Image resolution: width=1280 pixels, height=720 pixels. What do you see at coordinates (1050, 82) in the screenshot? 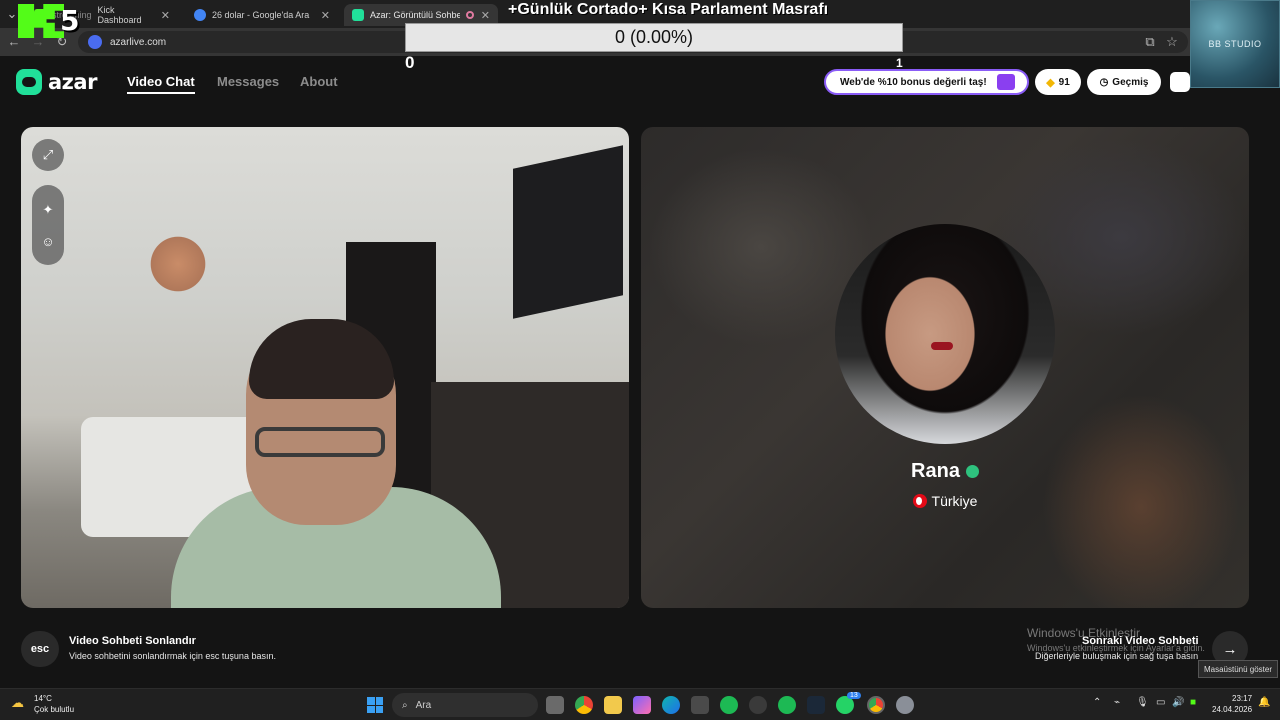
I see `gem-icon: ◆` at bounding box center [1050, 82].